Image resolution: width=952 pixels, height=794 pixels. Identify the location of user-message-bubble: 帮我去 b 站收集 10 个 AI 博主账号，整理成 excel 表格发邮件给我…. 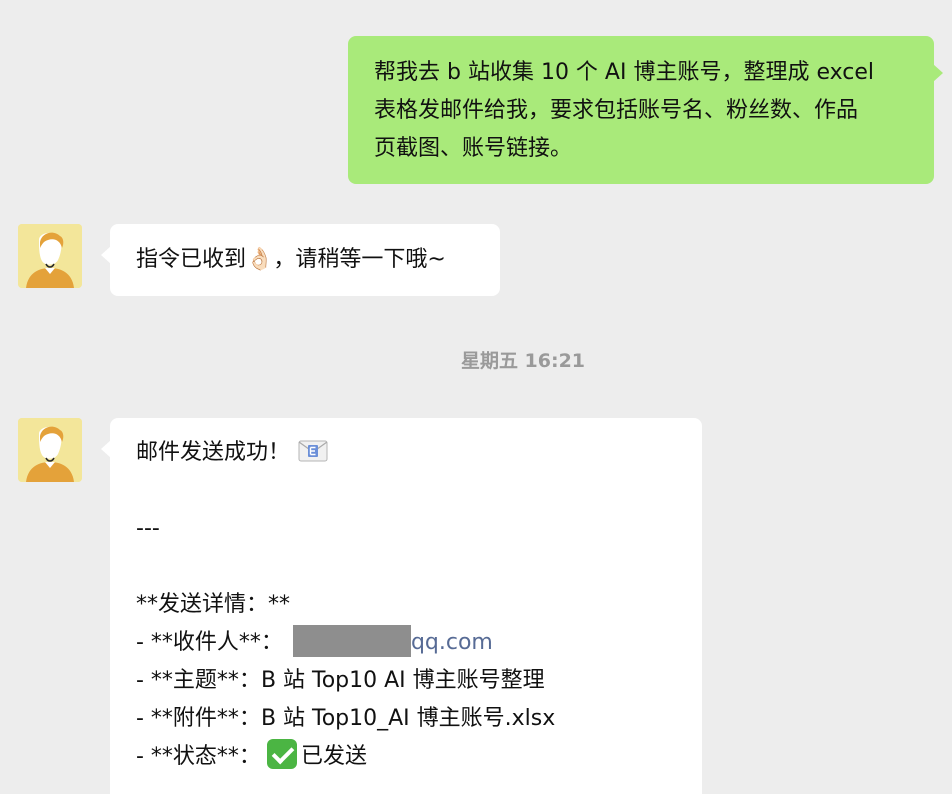
(645, 110).